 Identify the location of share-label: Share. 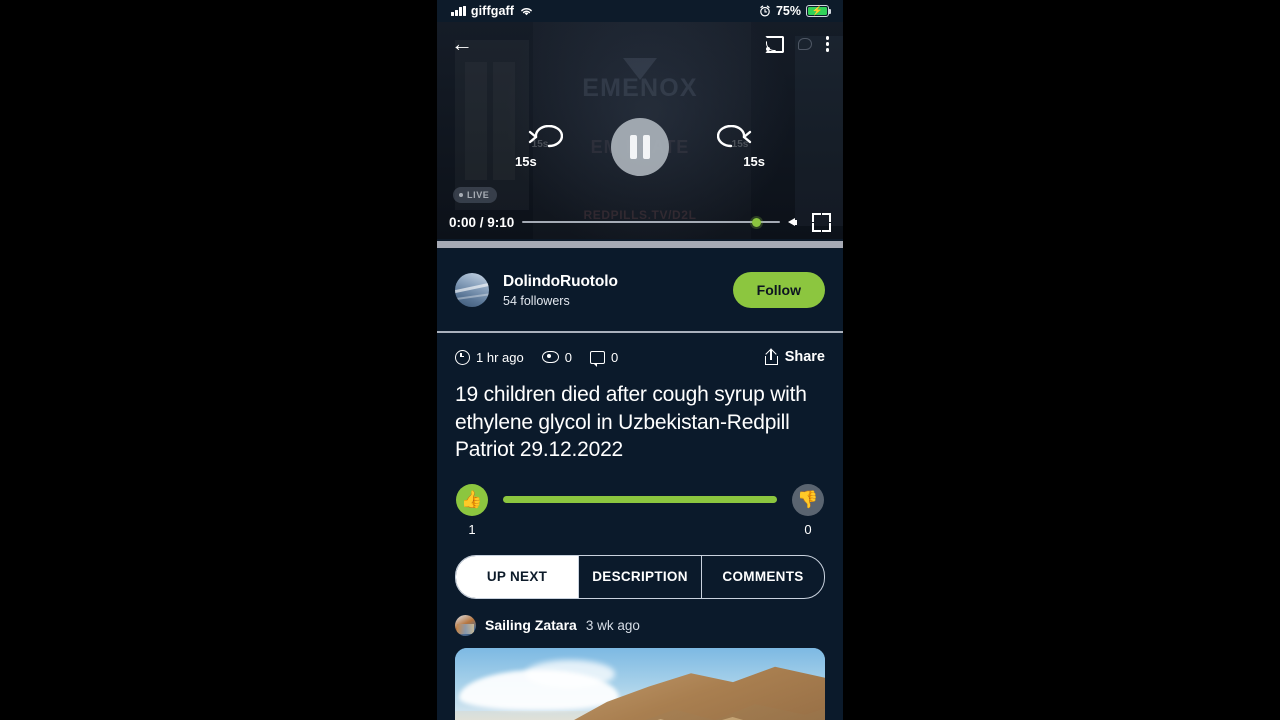
(804, 357).